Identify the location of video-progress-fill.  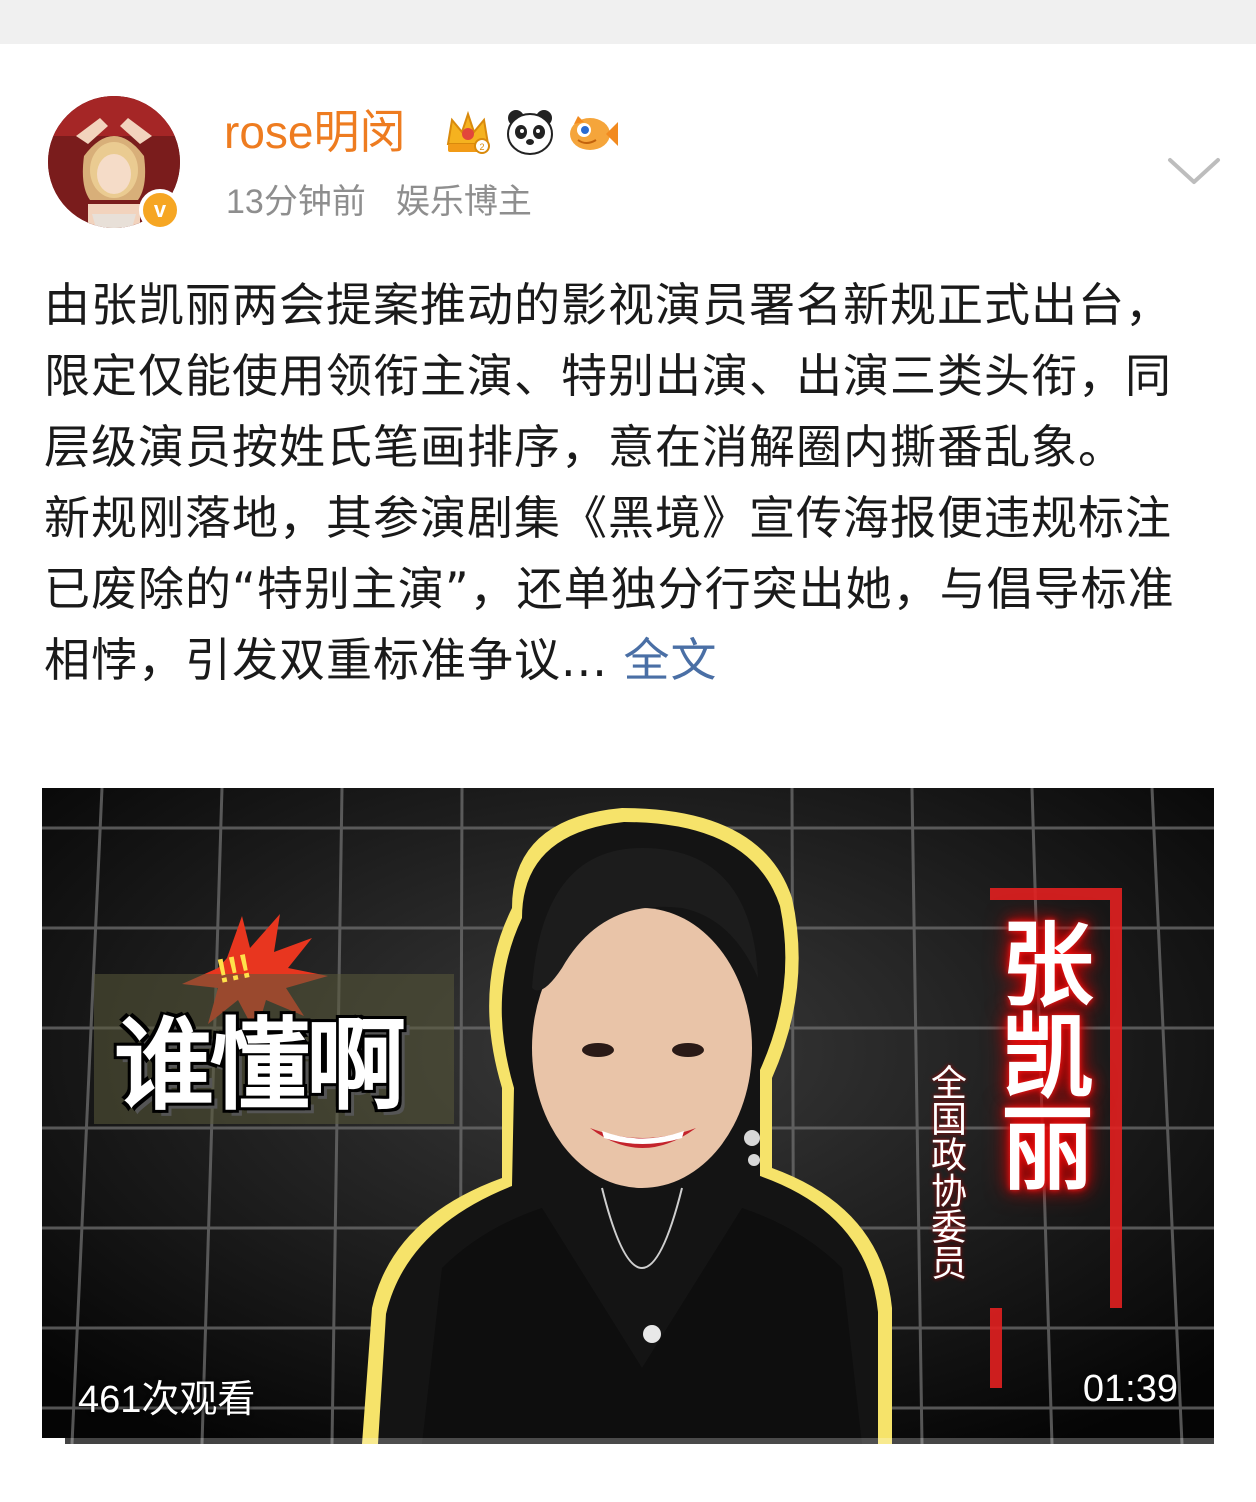
(54, 1441).